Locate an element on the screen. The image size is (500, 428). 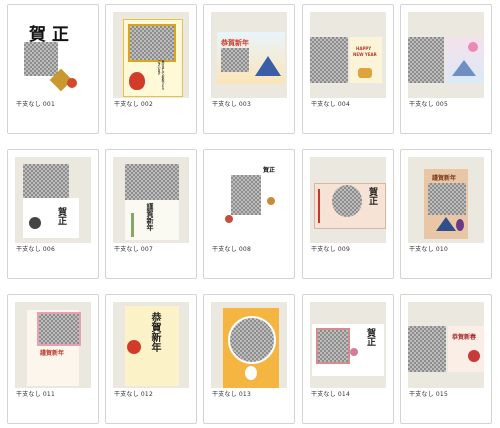
template-card-007: 謹賀新年 干支なし 007 is located at coordinates (151, 214).